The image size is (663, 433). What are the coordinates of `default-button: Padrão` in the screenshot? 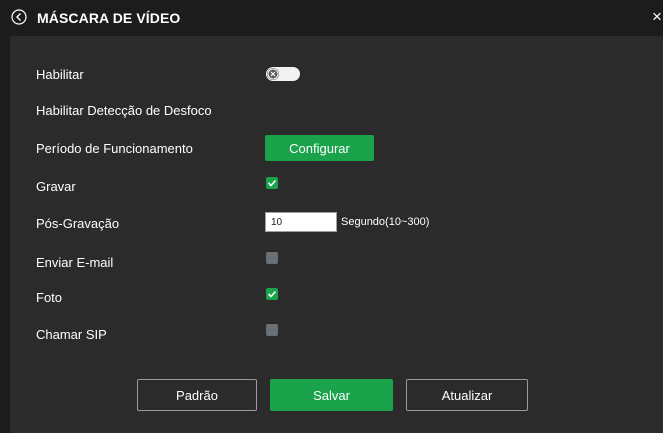 It's located at (197, 395).